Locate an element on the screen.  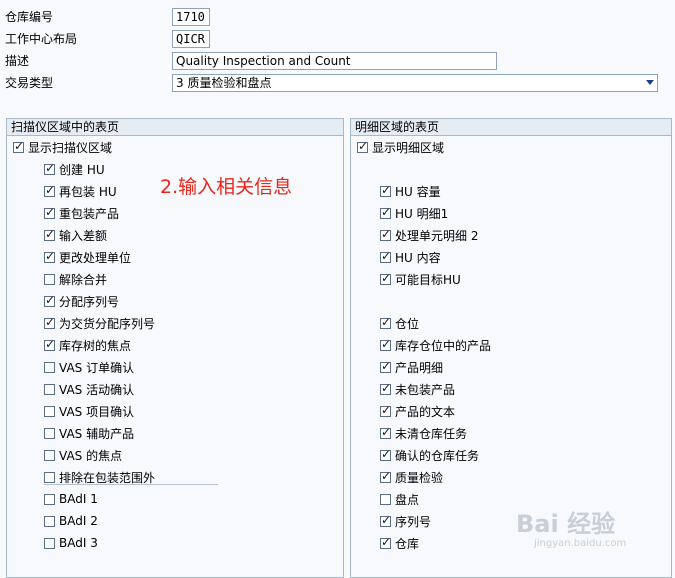
scanner-checkbox-label: BAdI 2 is located at coordinates (78, 521).